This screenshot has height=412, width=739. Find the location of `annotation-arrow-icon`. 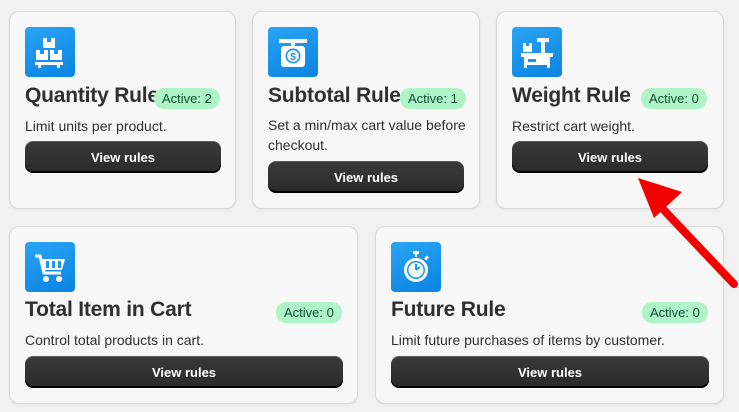

annotation-arrow-icon is located at coordinates (688, 233).